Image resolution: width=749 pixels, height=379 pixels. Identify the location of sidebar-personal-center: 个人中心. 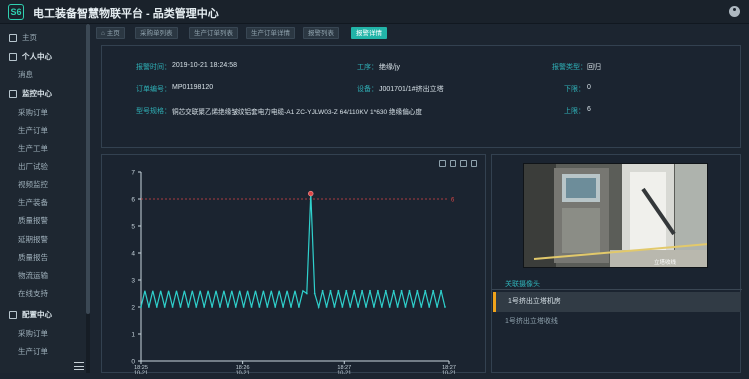
(43, 57).